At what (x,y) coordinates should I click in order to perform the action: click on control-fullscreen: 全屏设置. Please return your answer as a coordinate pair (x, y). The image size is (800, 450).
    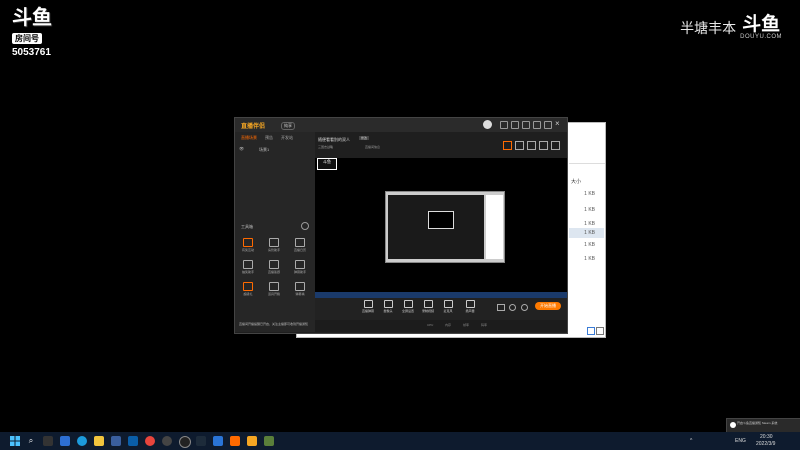
    Looking at the image, I should click on (408, 306).